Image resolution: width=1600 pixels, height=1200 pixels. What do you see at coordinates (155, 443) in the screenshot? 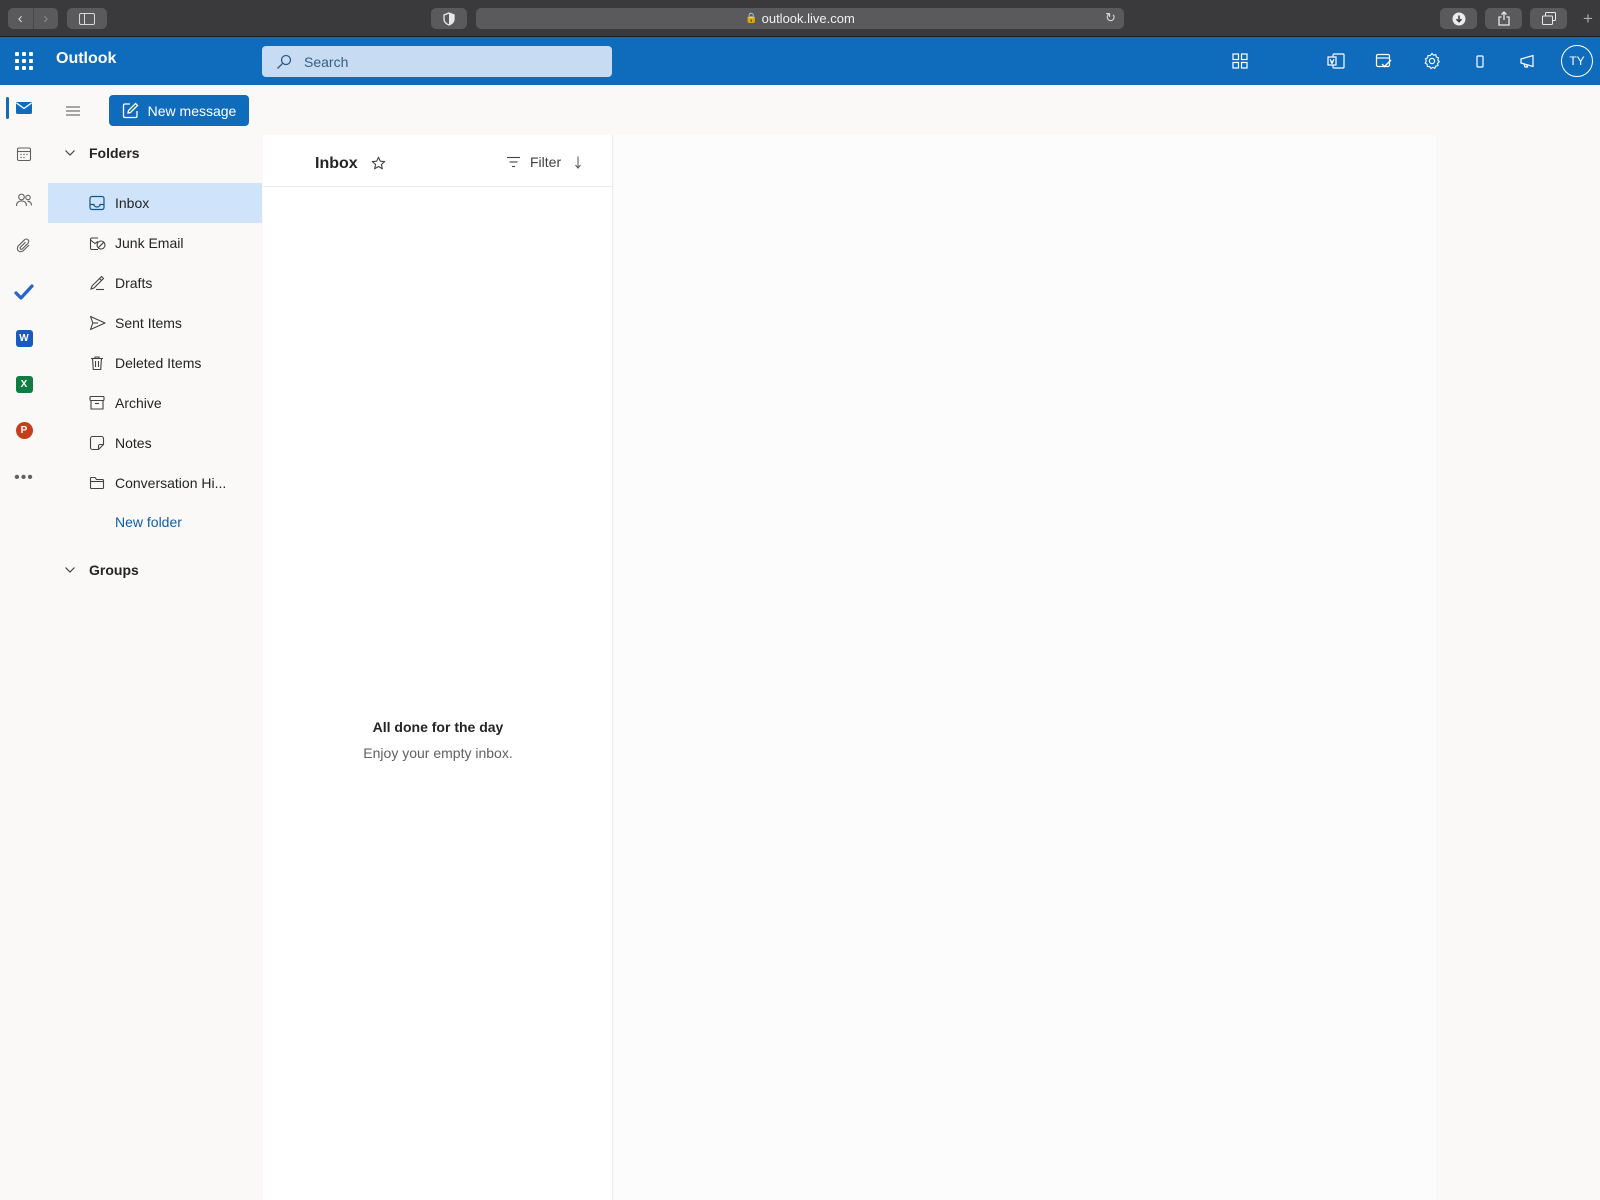
I see `folder-item-notes: Notes` at bounding box center [155, 443].